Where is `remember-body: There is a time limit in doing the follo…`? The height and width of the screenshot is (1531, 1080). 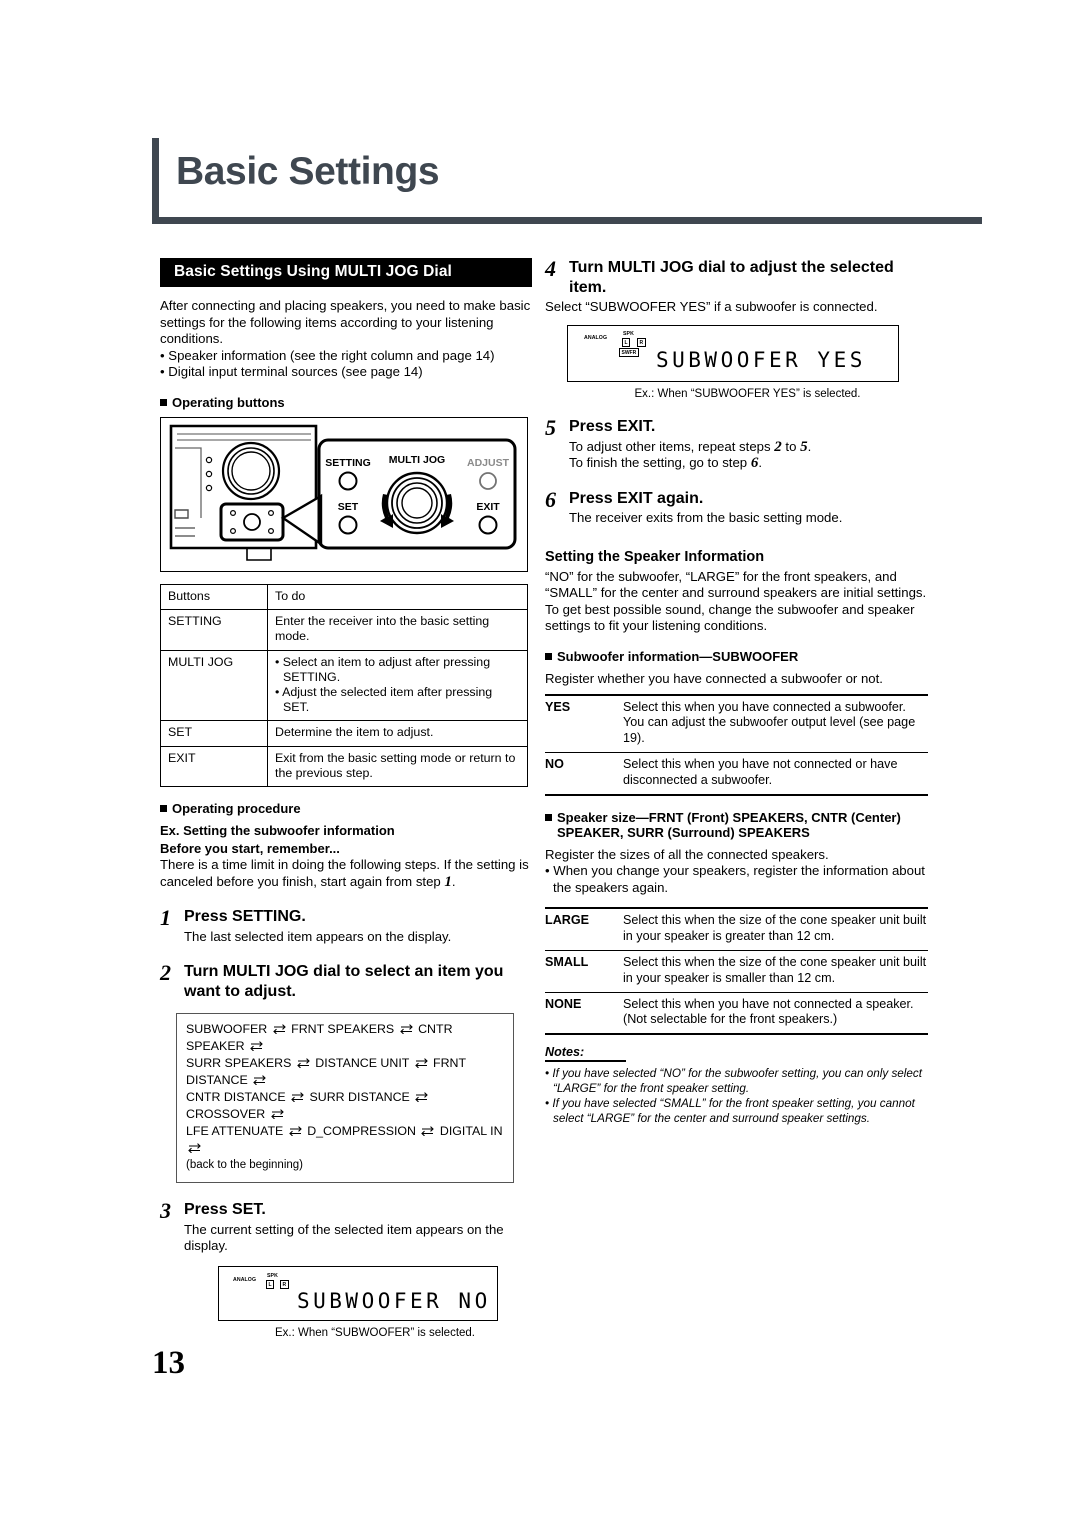
remember-body: There is a time limit in doing the follo… is located at coordinates (346, 873).